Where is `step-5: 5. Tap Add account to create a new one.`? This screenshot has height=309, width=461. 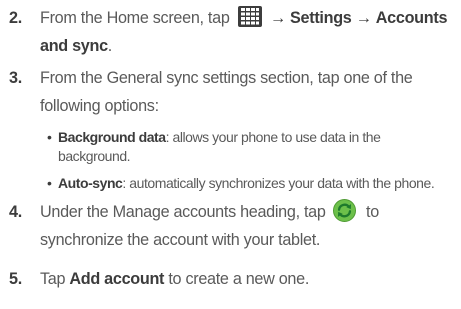 step-5: 5. Tap Add account to create a new one. is located at coordinates (230, 279).